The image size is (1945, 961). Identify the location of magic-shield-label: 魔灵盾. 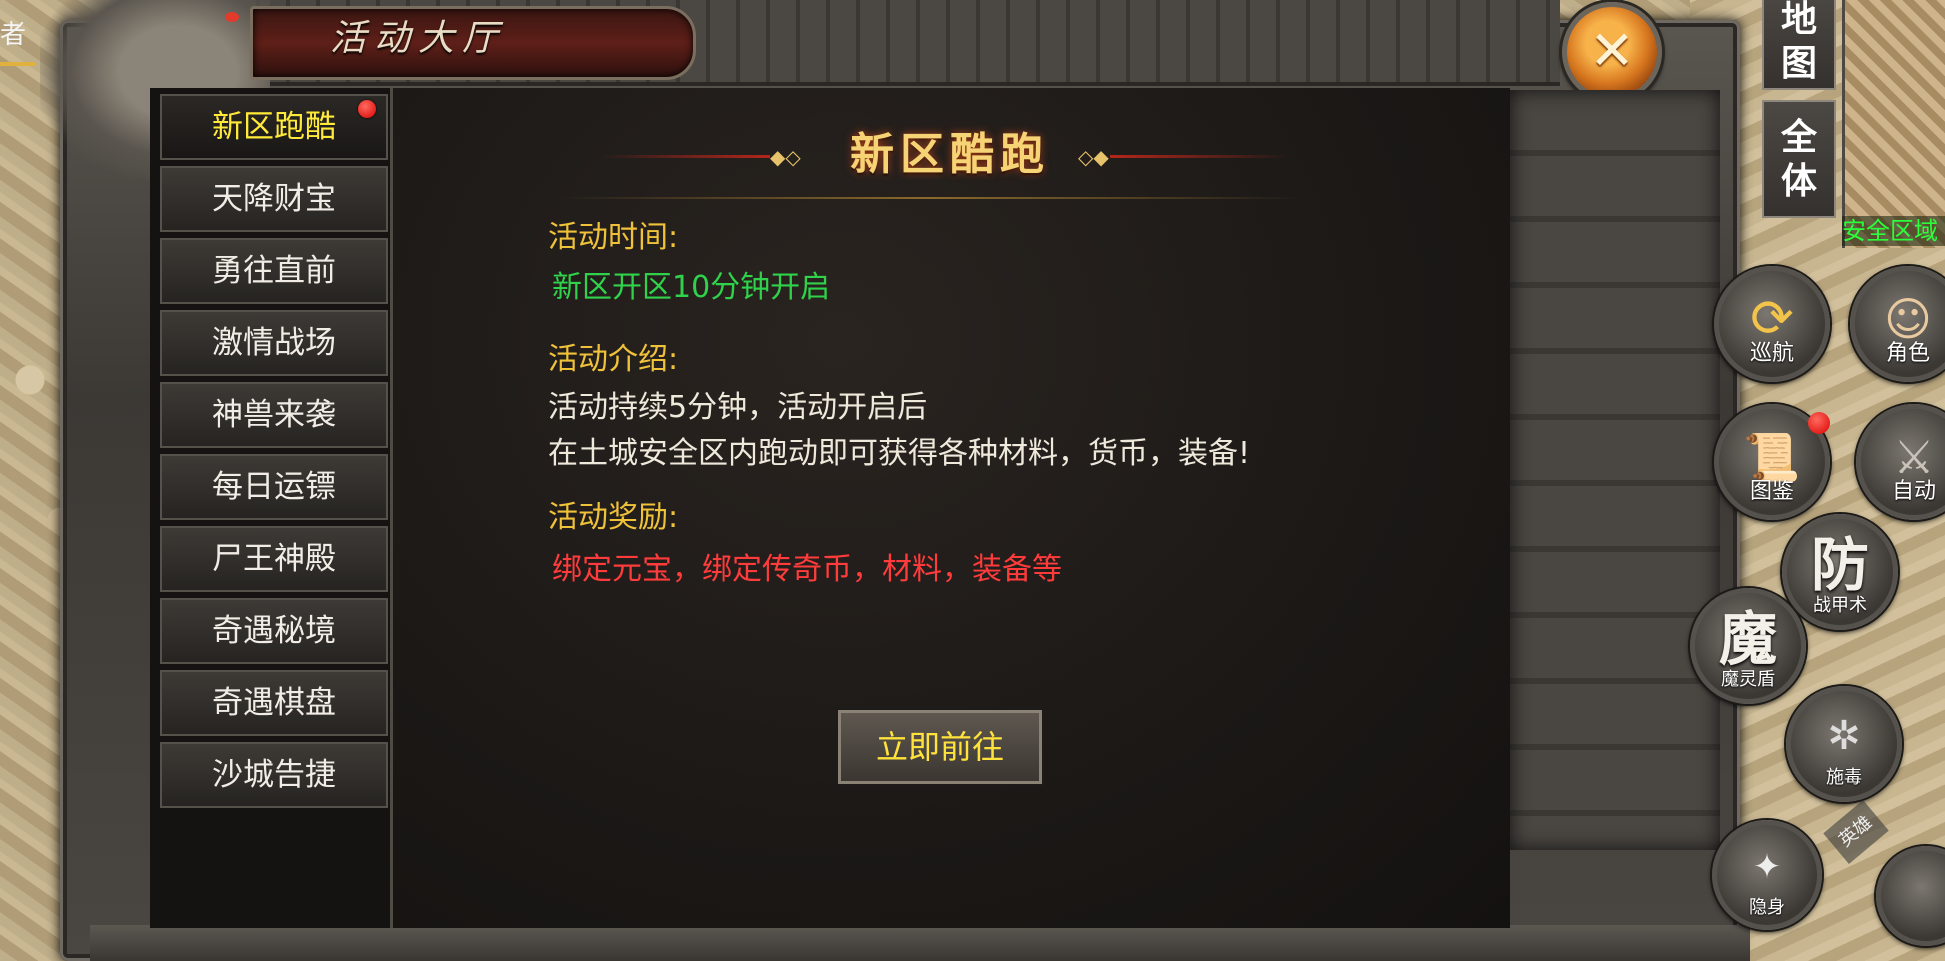
(1748, 679).